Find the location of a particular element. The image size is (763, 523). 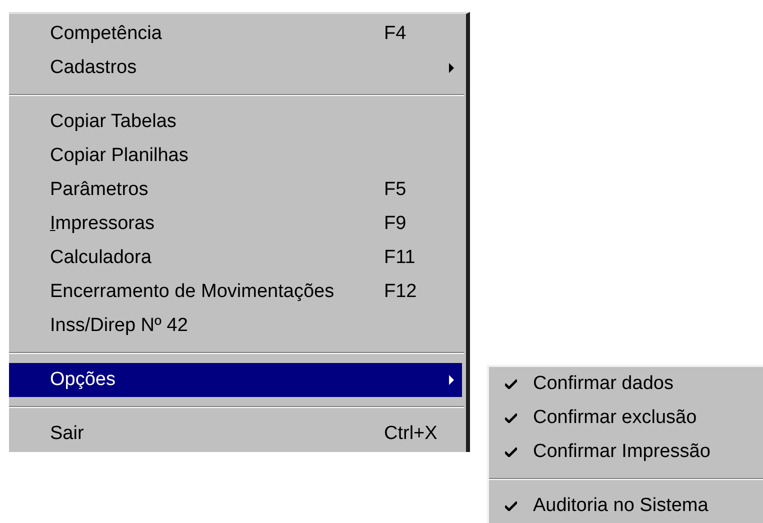

menu-item: Encerramento de Movimentações F12 is located at coordinates (235, 292).